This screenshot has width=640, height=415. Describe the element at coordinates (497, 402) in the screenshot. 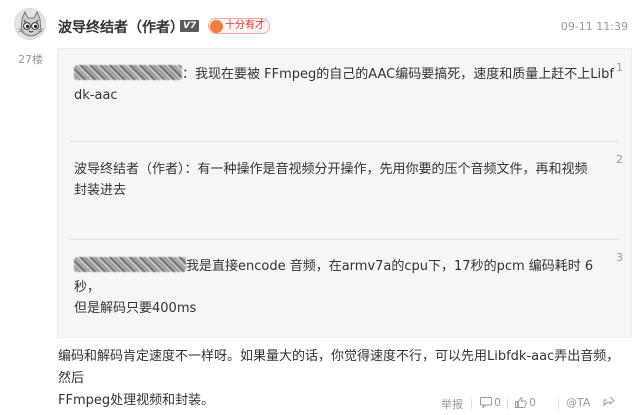

I see `reply-count: 0` at that location.